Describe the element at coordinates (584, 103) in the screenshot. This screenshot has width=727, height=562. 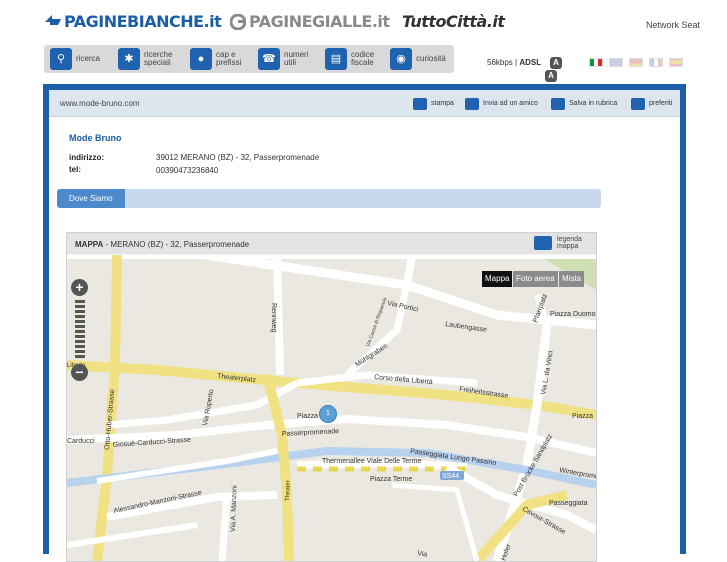
I see `save-contacts-button: Salva in rubrica` at that location.